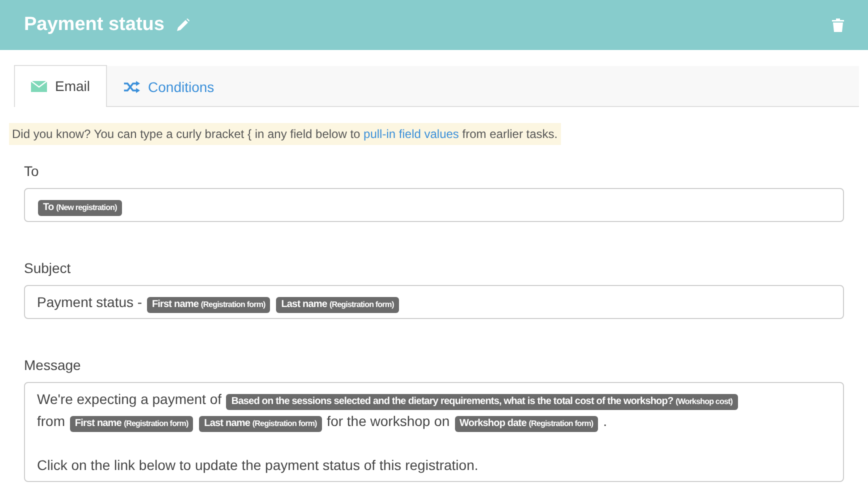 This screenshot has width=868, height=496. Describe the element at coordinates (257, 465) in the screenshot. I see `field-text: Click on the link below to update the payment status of this registration.` at that location.